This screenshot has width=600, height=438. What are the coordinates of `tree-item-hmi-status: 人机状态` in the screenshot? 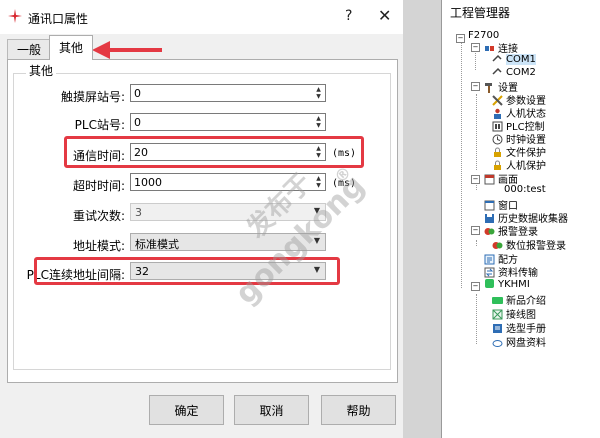 It's located at (519, 112).